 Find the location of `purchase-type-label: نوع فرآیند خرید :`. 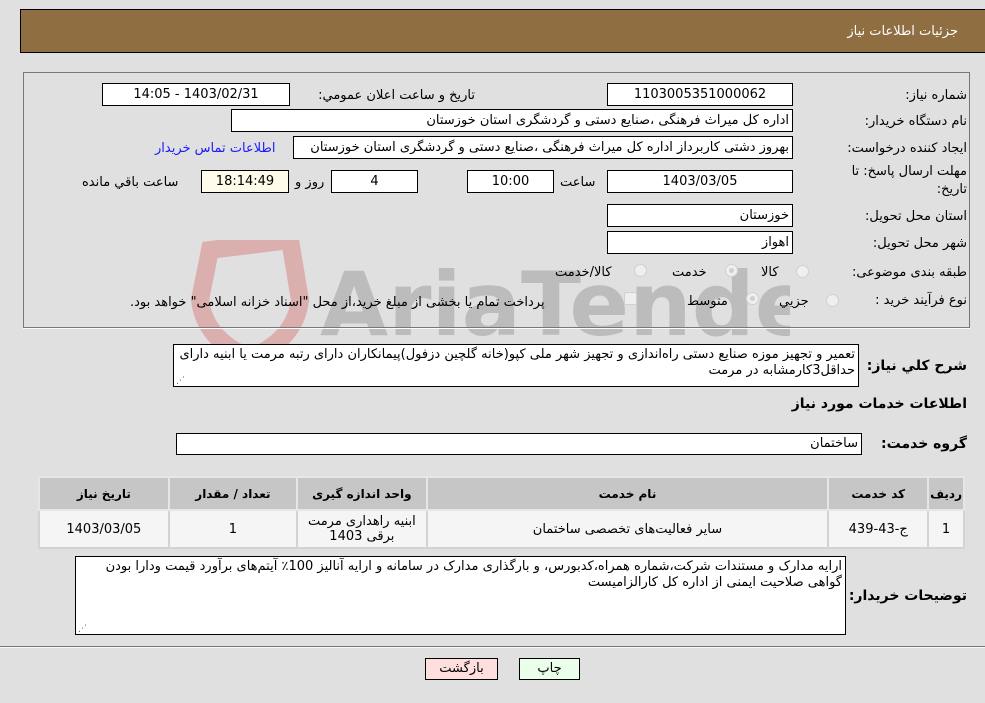

purchase-type-label: نوع فرآیند خرید : is located at coordinates (921, 300).